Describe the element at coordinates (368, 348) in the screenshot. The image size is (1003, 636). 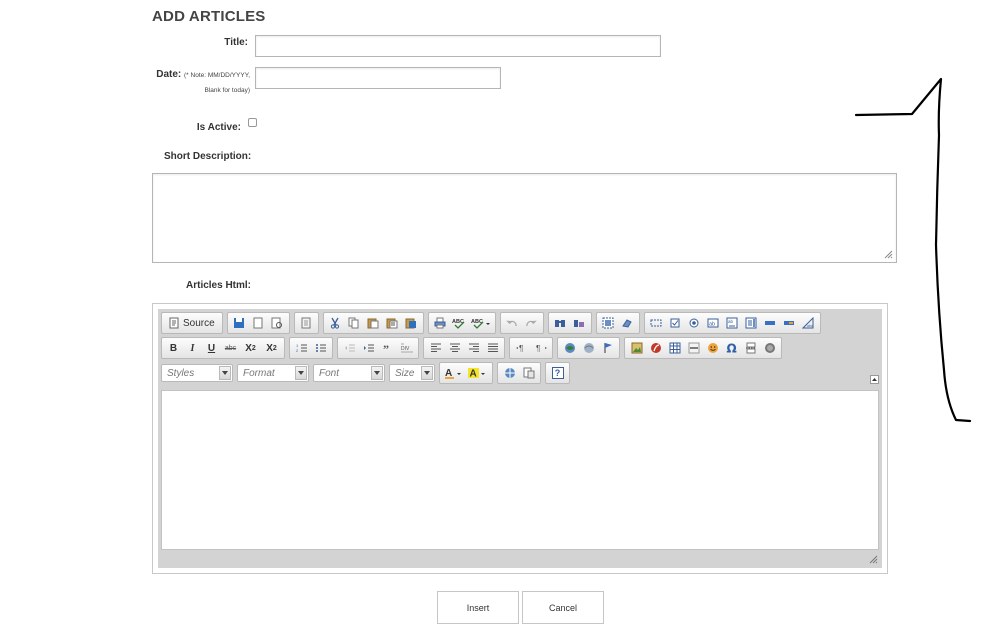
I see `indent-icon` at that location.